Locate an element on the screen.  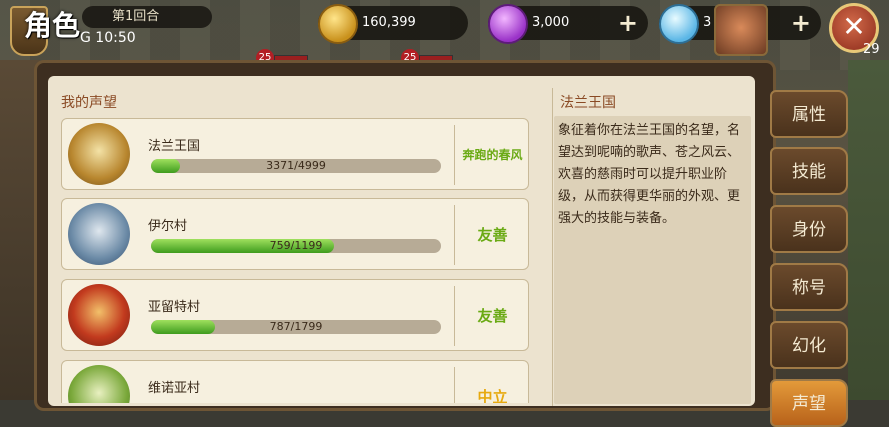
gem-icon is located at coordinates (508, 24).